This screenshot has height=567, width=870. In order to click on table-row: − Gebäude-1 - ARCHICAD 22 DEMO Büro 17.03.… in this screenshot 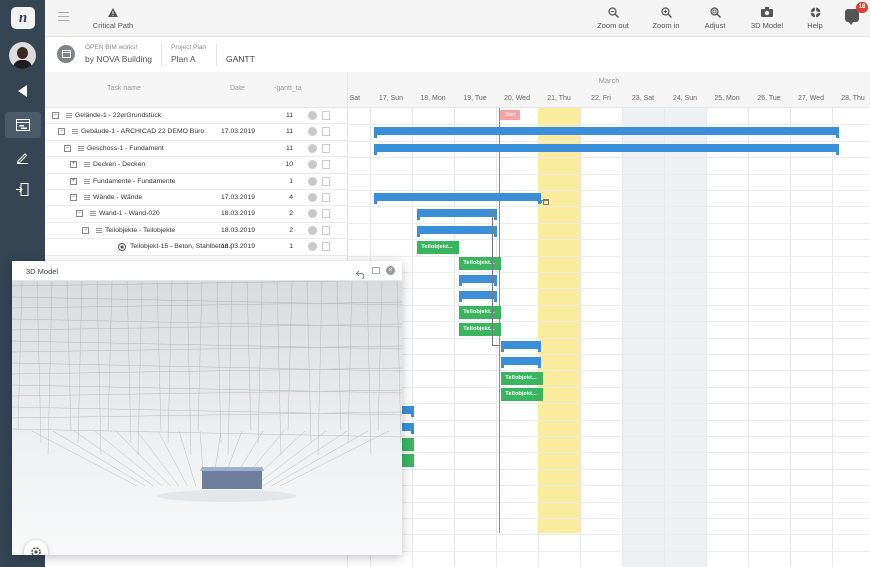, I will do `click(196, 132)`.